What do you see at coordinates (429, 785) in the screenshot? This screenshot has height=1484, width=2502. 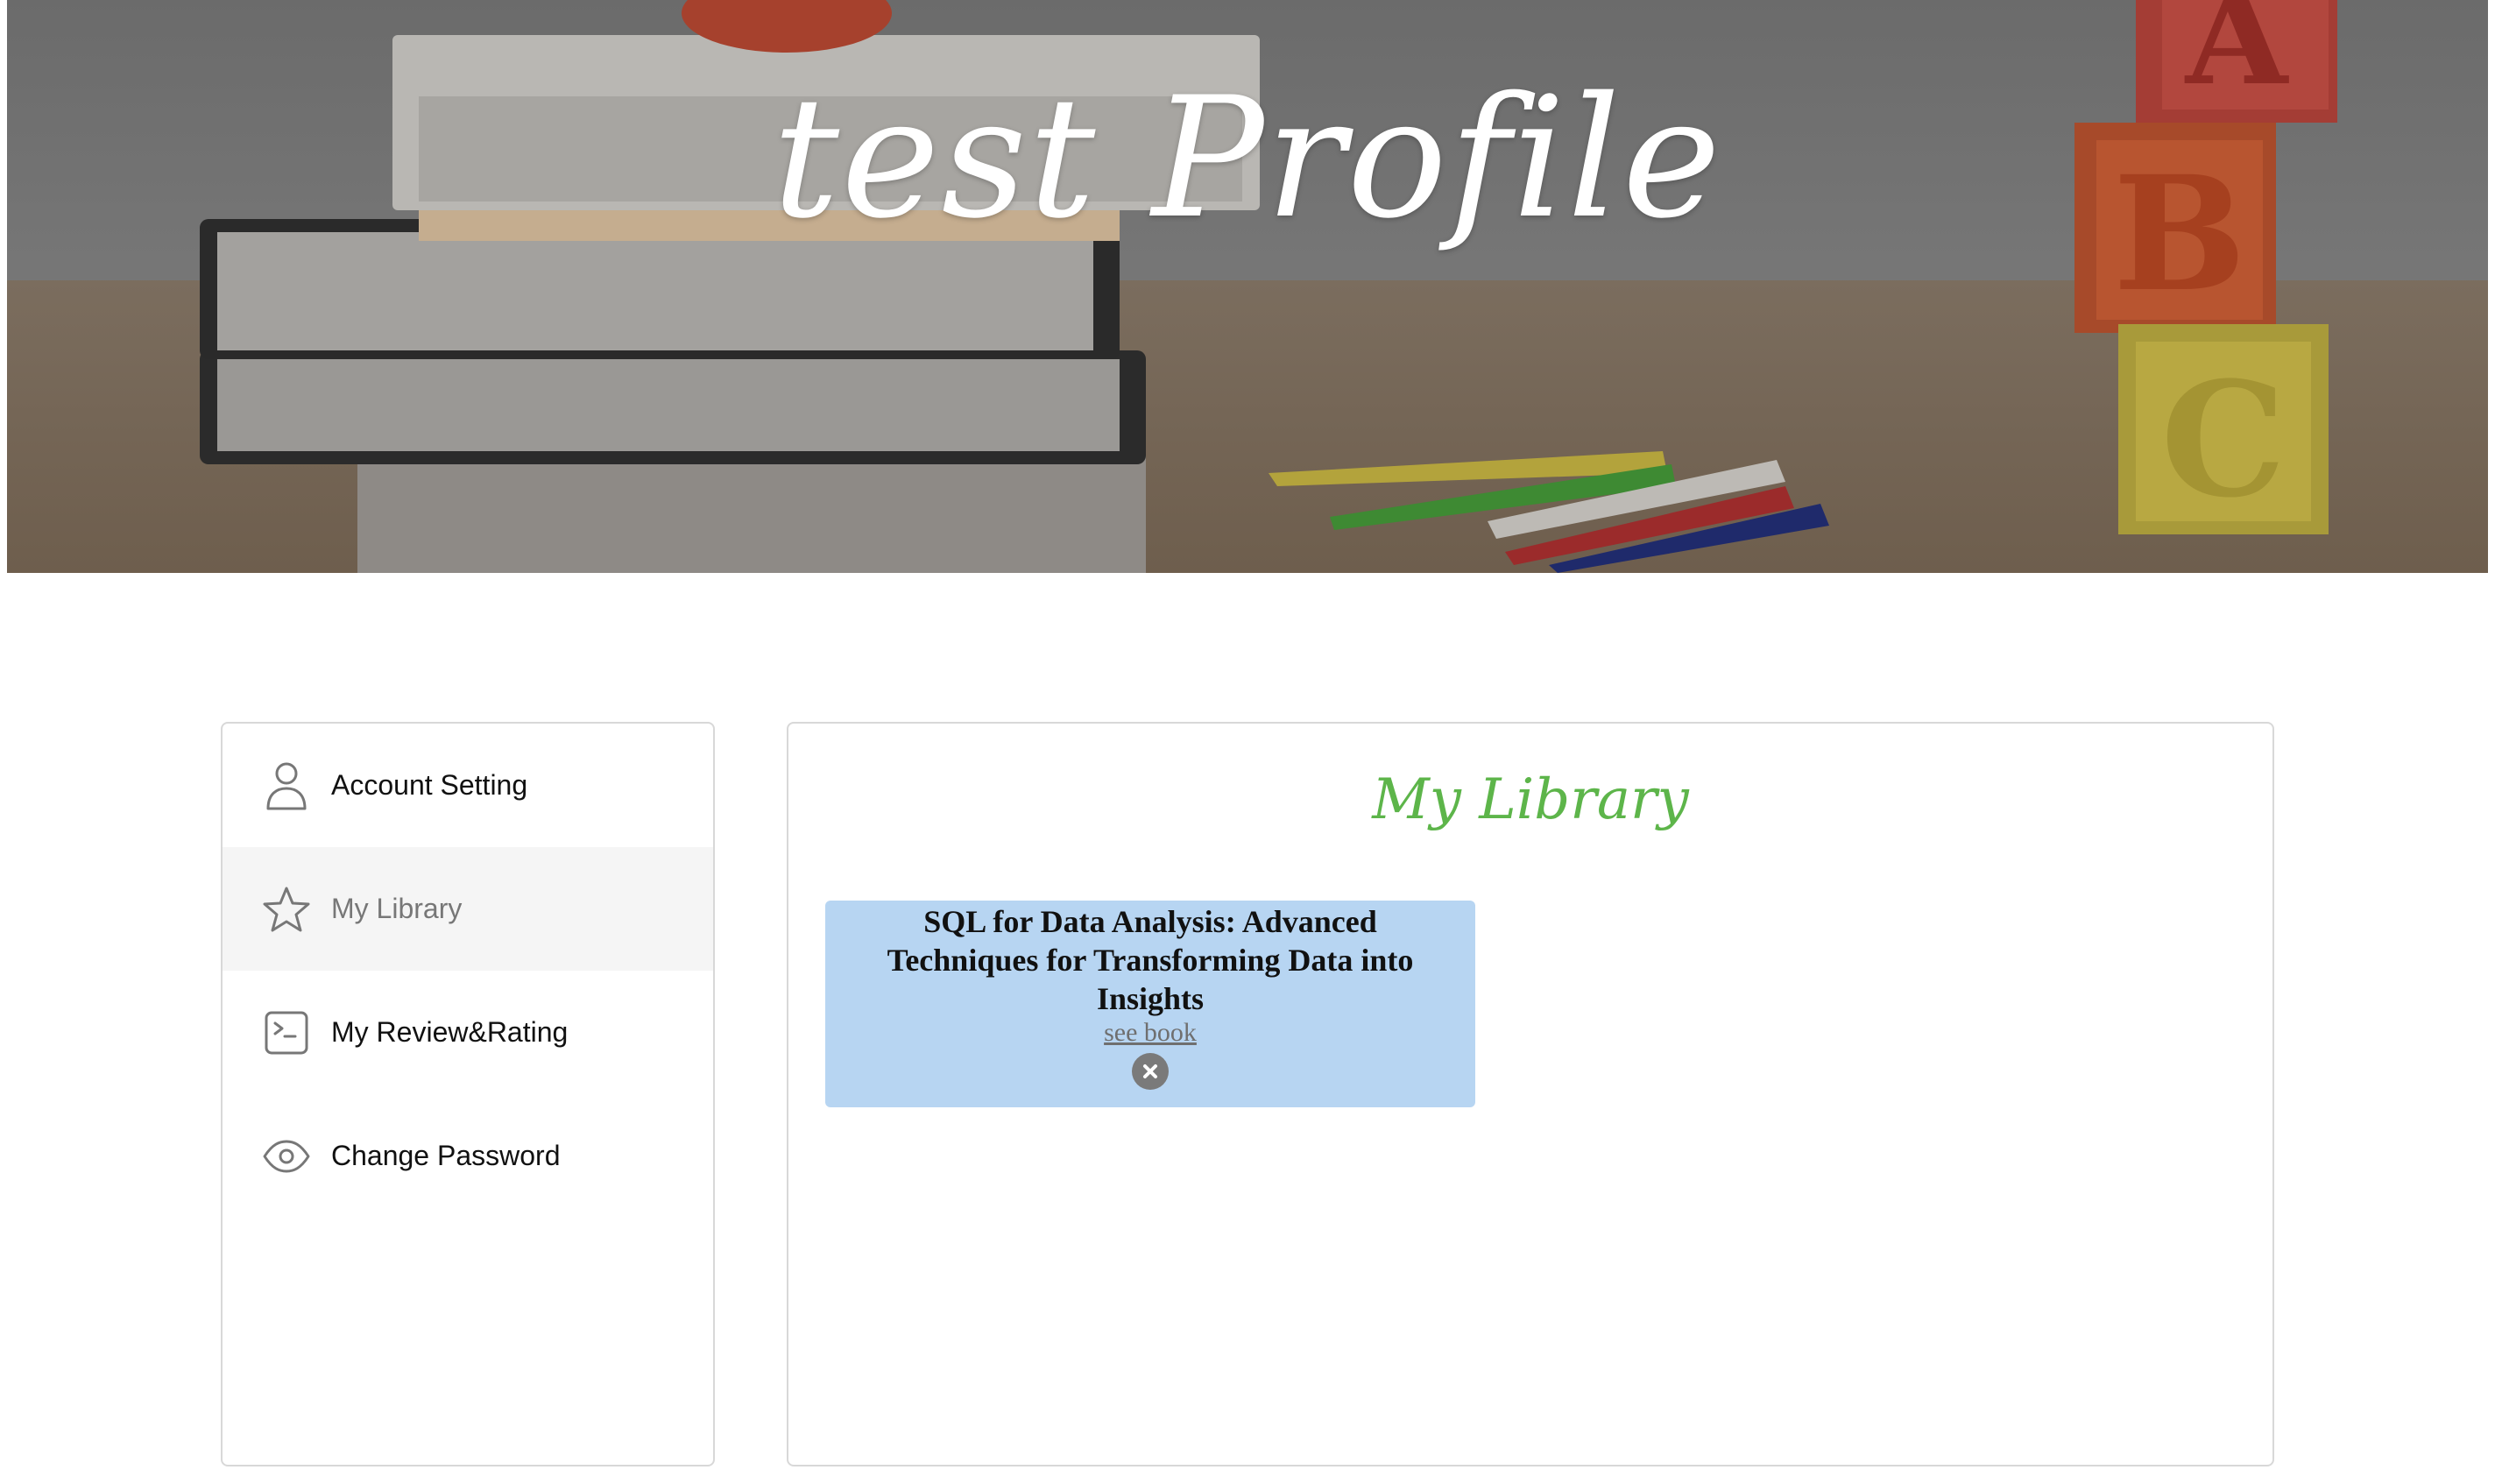 I see `sidebar-item-label: Account Setting` at bounding box center [429, 785].